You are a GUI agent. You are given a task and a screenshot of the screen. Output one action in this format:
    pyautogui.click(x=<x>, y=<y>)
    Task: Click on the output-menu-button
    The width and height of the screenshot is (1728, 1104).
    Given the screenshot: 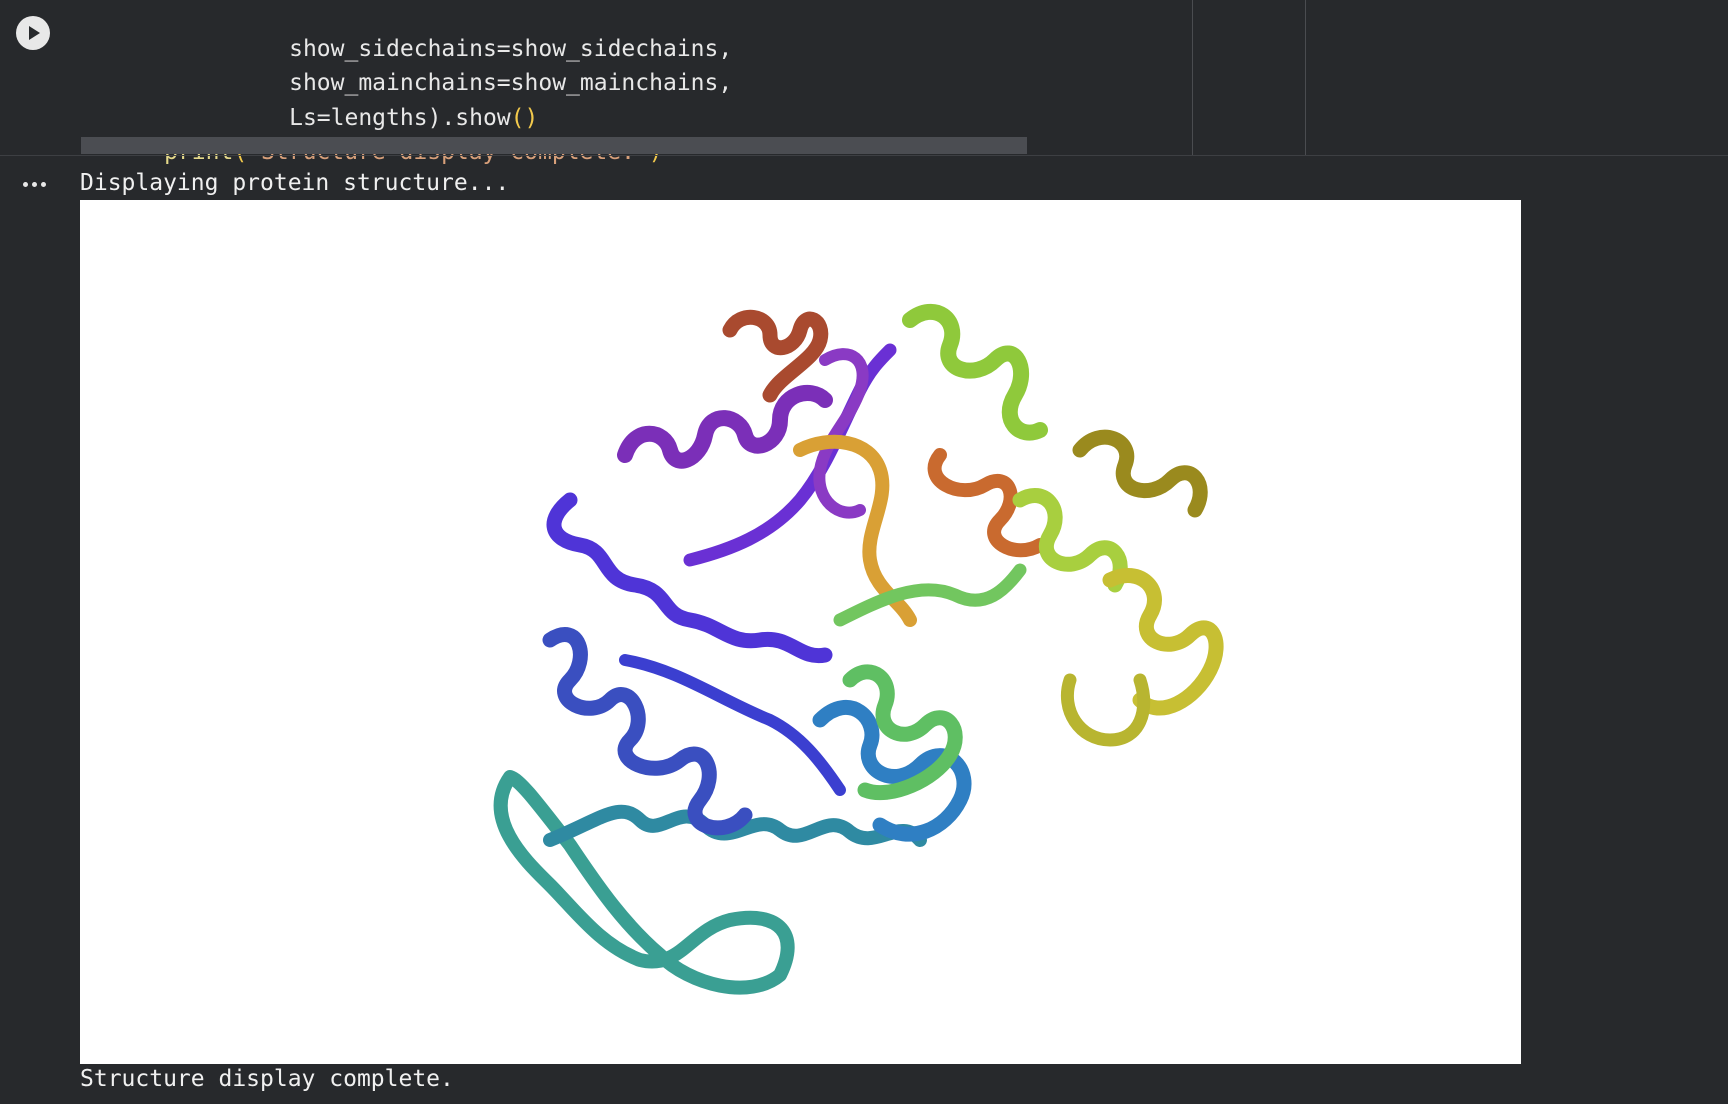 What is the action you would take?
    pyautogui.click(x=34, y=184)
    